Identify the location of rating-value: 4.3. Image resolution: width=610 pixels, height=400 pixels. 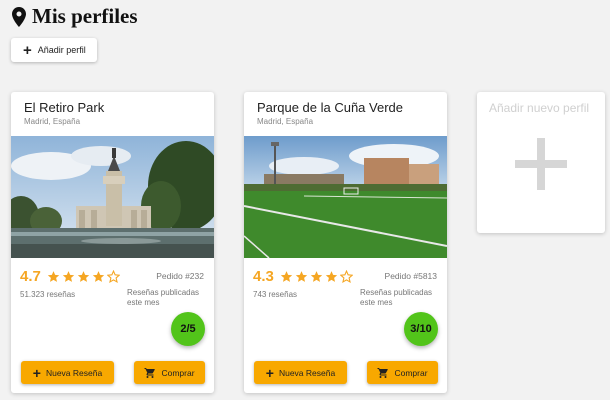
(263, 276).